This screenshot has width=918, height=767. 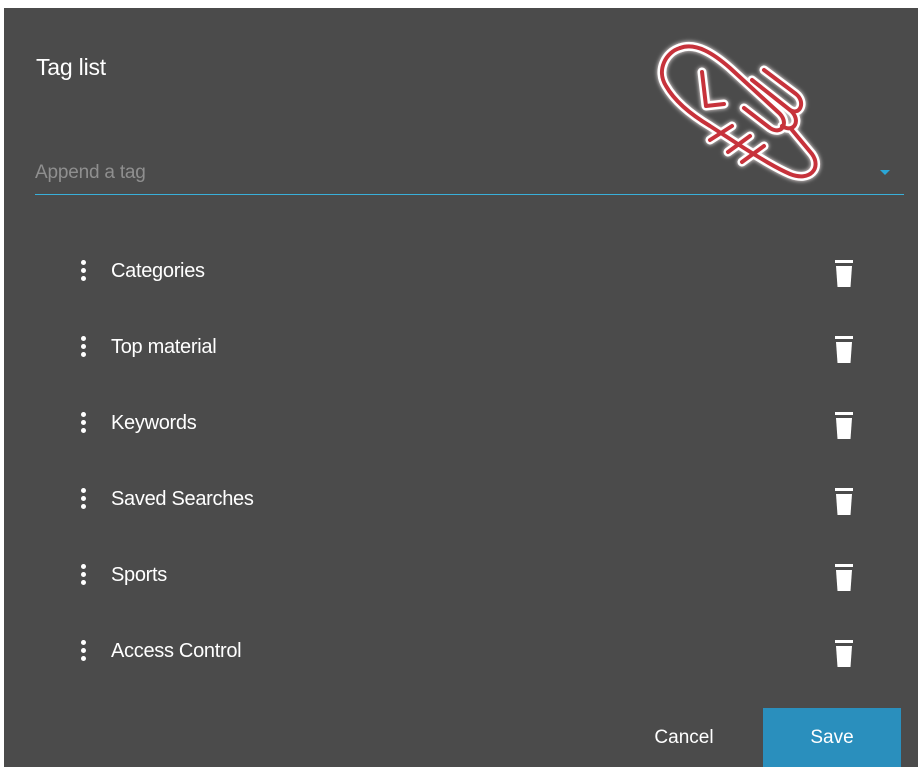 What do you see at coordinates (461, 423) in the screenshot?
I see `tag-row: Keywords` at bounding box center [461, 423].